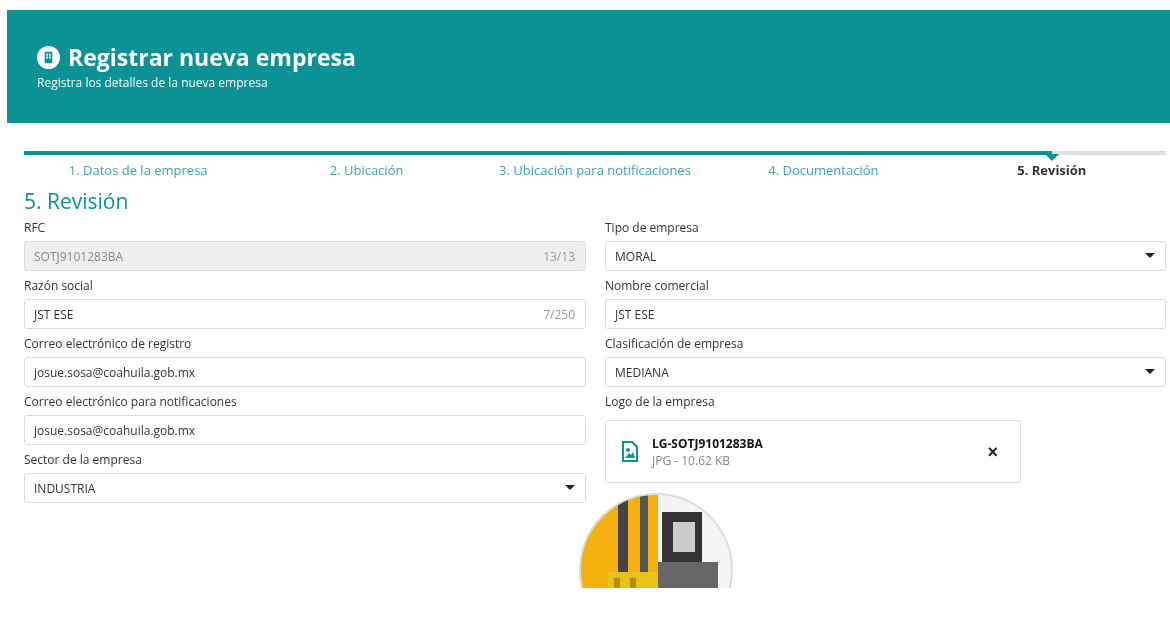 The image size is (1170, 626). What do you see at coordinates (130, 401) in the screenshot?
I see `field-label: Correo electrónico para notificaciones` at bounding box center [130, 401].